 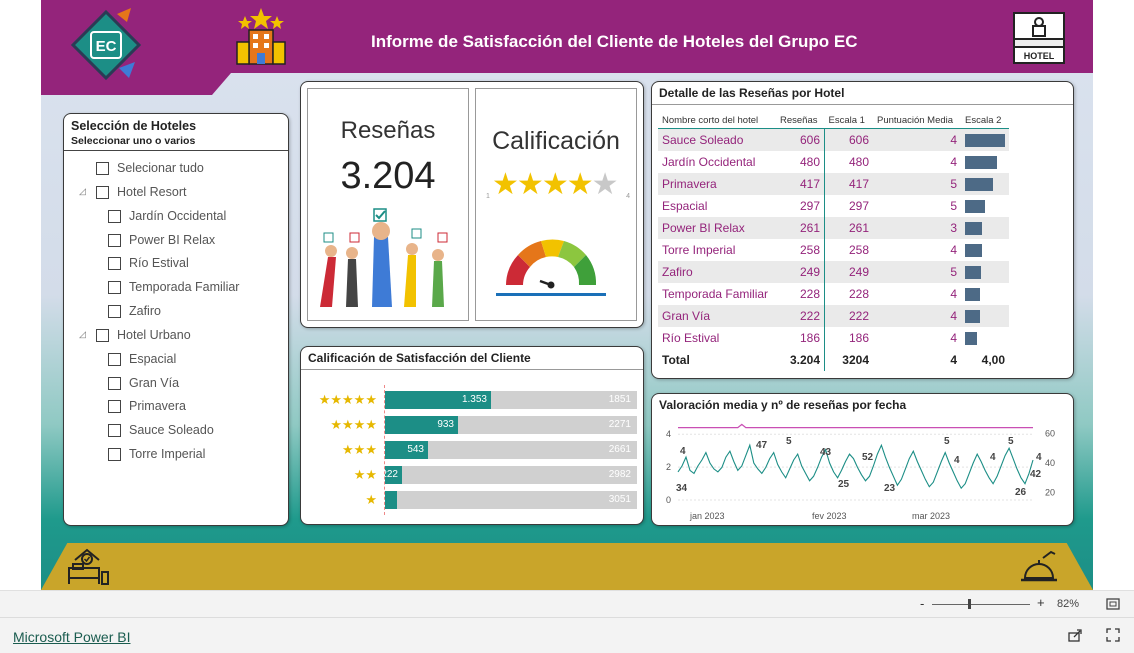 What do you see at coordinates (715, 294) in the screenshot?
I see `hotel-name-cell: Temporada Familiar` at bounding box center [715, 294].